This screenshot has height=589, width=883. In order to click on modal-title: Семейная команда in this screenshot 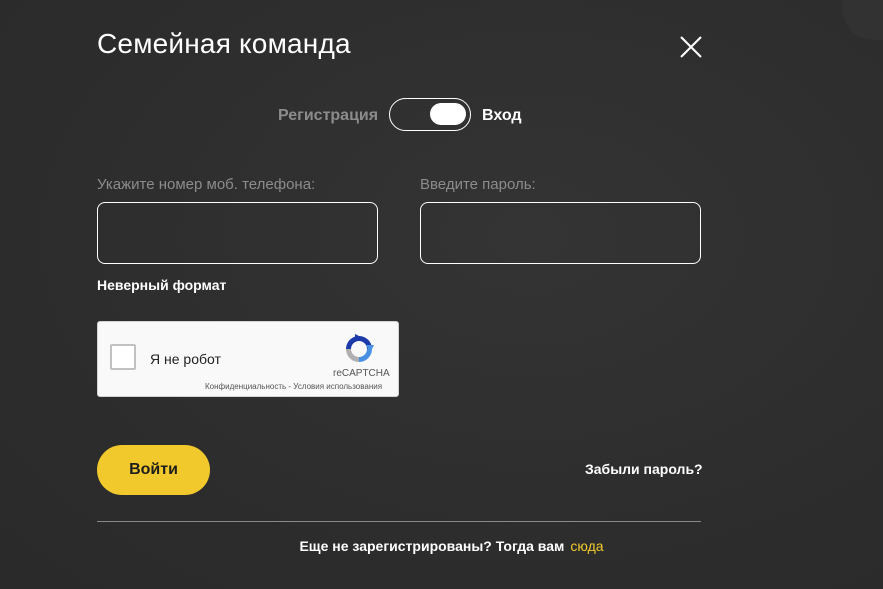, I will do `click(224, 43)`.